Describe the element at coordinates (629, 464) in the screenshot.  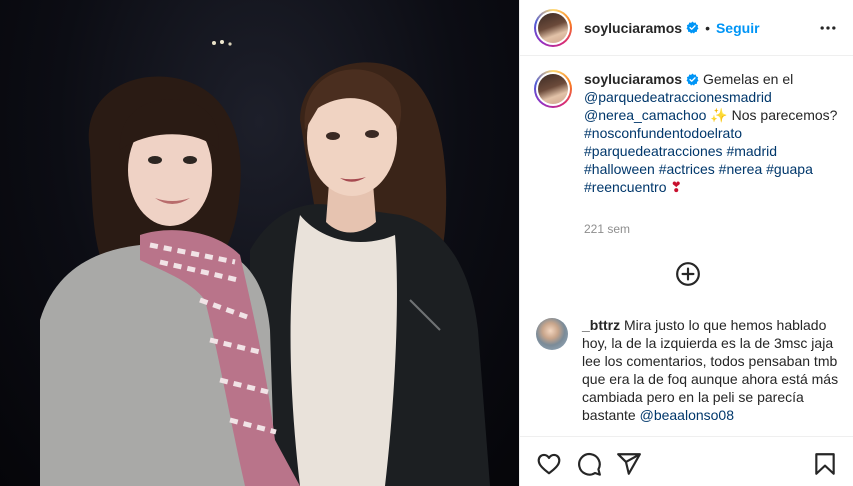
I see `share-icon` at that location.